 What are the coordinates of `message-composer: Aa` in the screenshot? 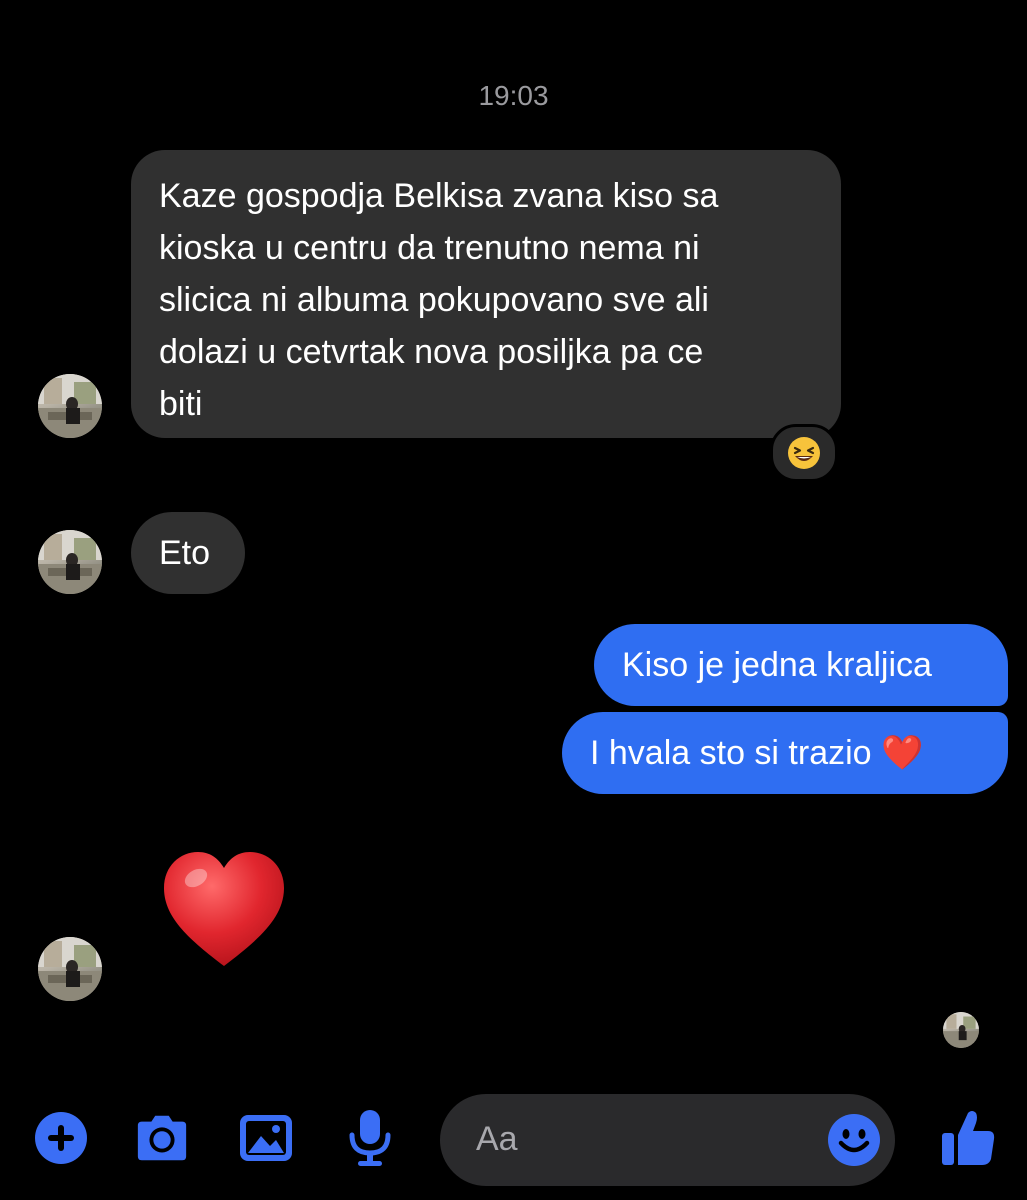 It's located at (513, 1140).